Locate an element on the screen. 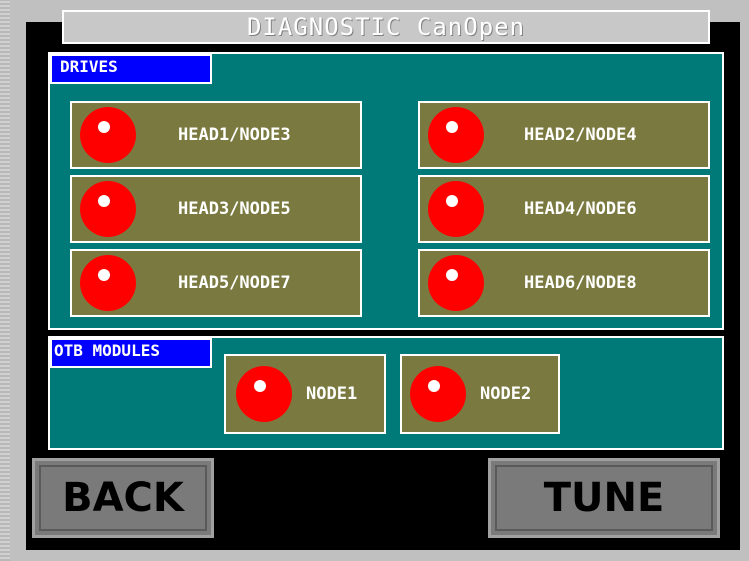  page-title: DIAGNOSTIC CanOpen is located at coordinates (386, 27).